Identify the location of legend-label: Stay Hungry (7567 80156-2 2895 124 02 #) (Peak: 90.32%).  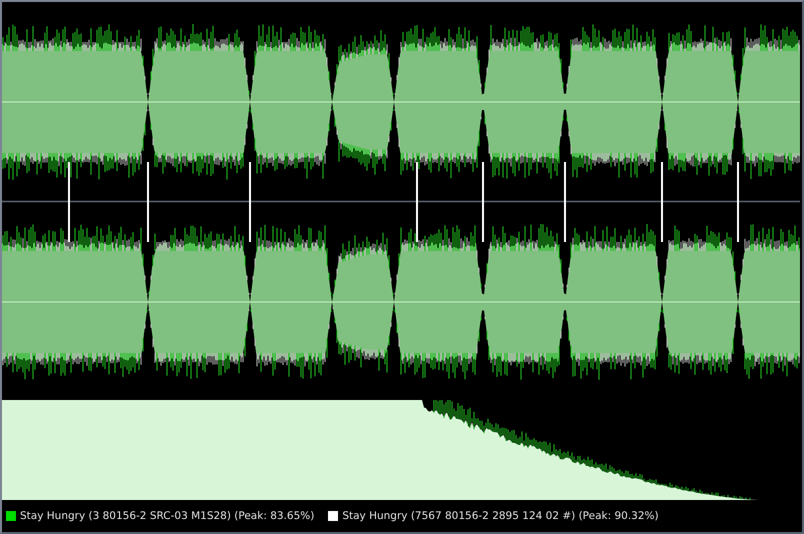
(500, 516).